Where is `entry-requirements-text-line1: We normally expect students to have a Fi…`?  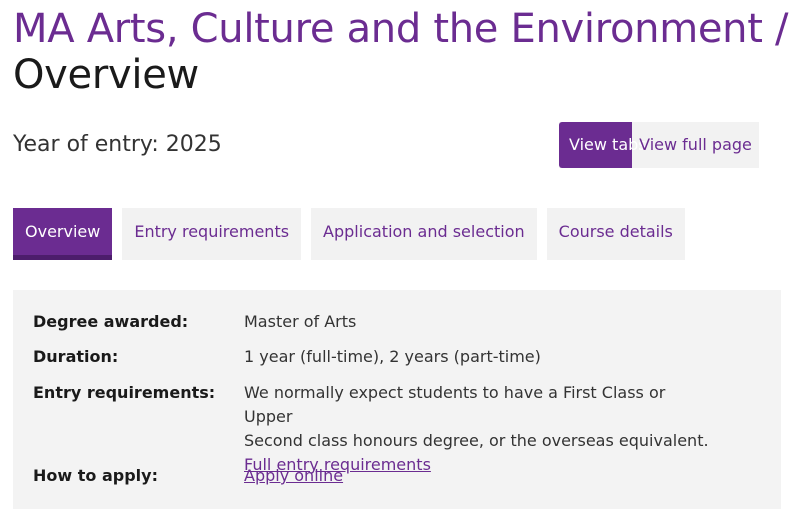
entry-requirements-text-line1: We normally expect students to have a Fi… is located at coordinates (455, 404).